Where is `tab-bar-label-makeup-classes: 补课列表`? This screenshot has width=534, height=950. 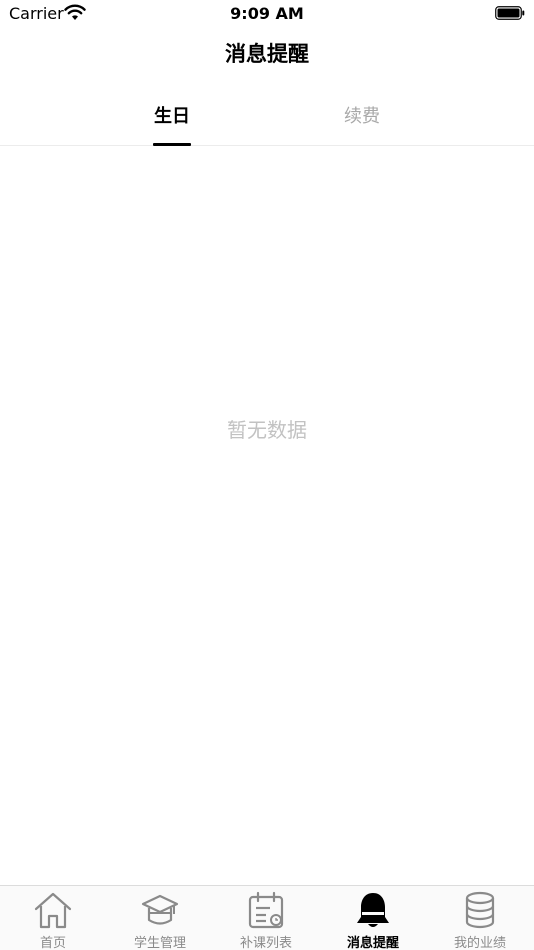
tab-bar-label-makeup-classes: 补课列表 is located at coordinates (265, 943).